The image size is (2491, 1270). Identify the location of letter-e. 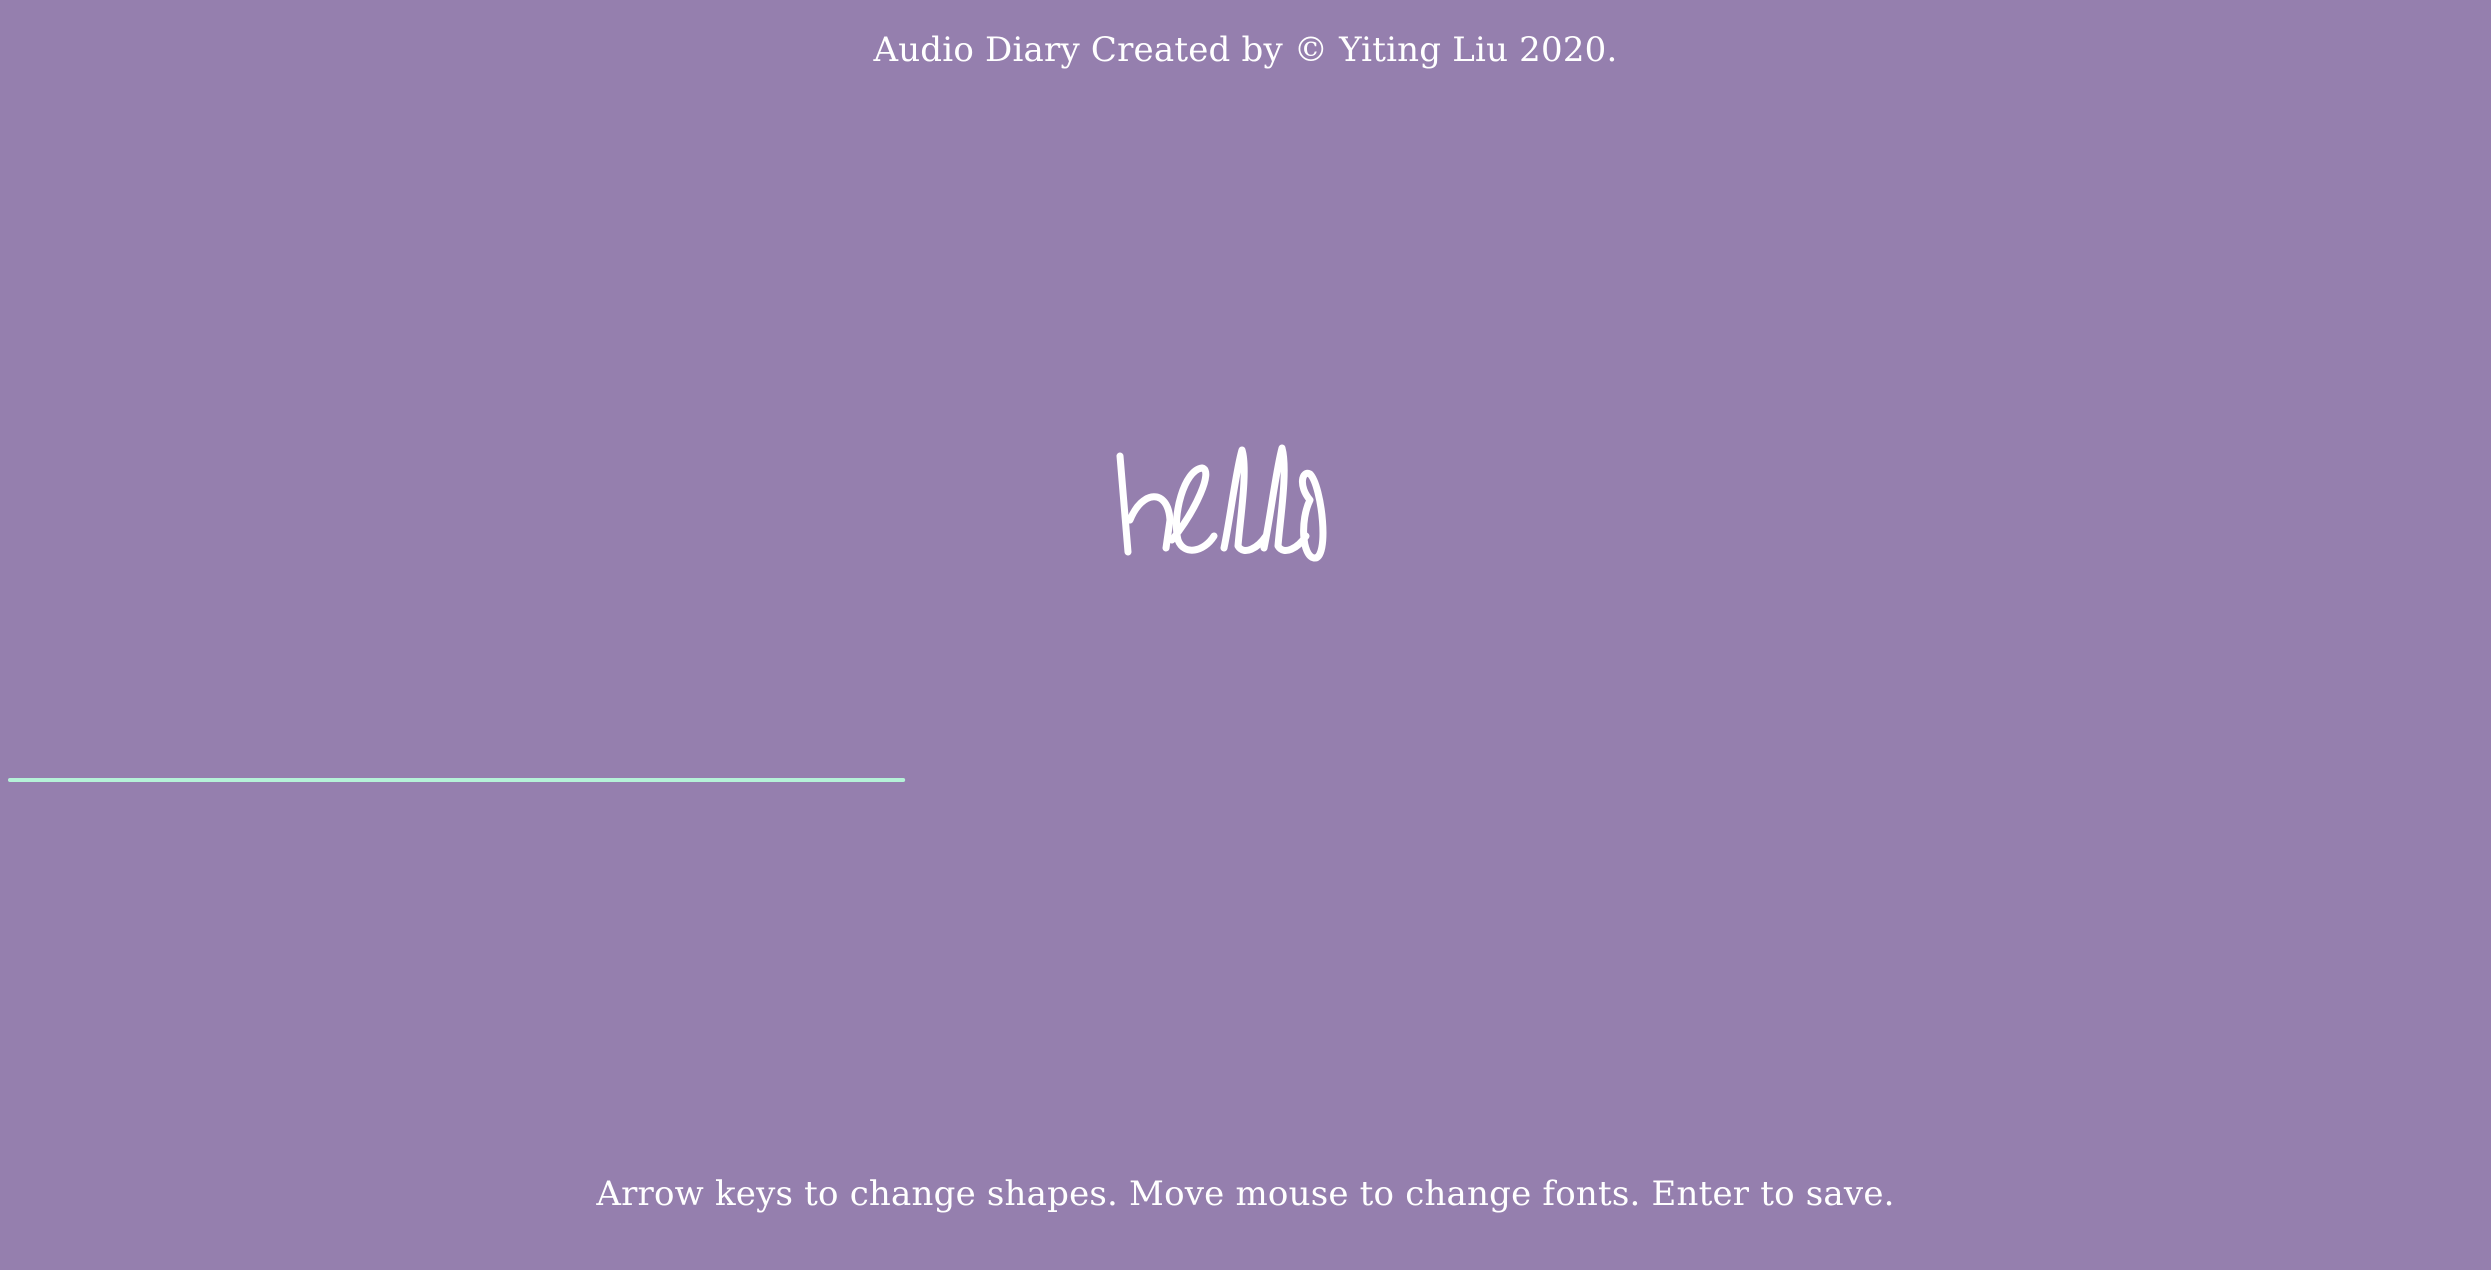
(1193, 509).